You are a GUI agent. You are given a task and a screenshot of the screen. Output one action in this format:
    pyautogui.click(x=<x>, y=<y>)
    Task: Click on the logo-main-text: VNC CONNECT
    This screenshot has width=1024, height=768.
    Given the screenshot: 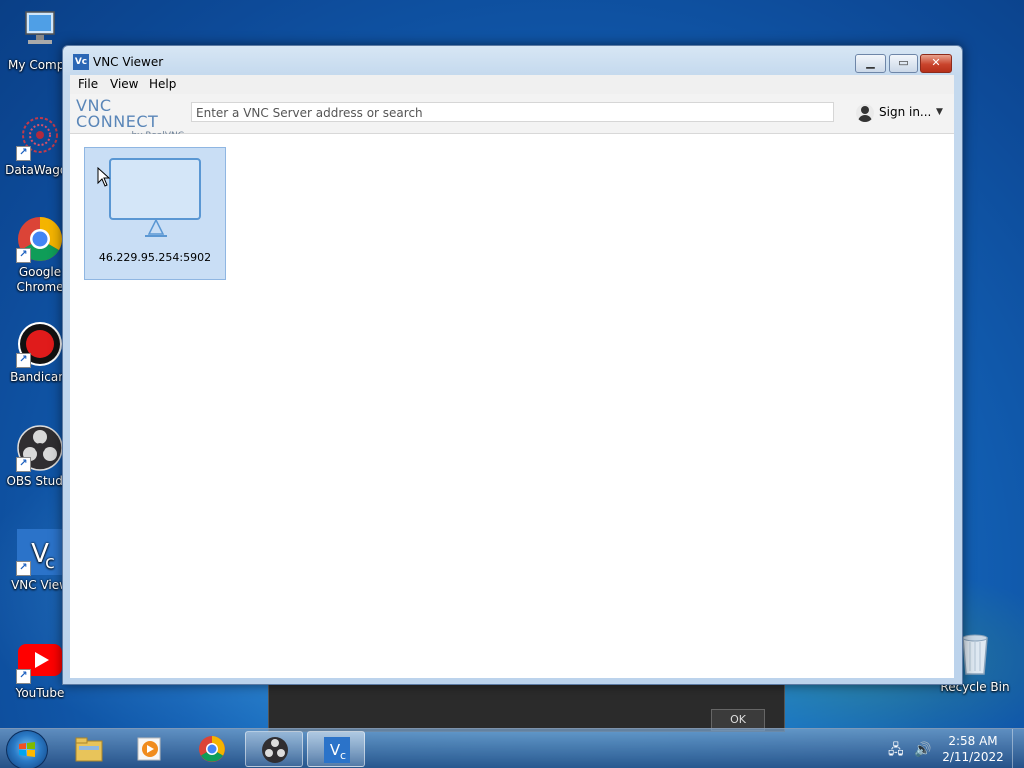 What is the action you would take?
    pyautogui.click(x=117, y=113)
    